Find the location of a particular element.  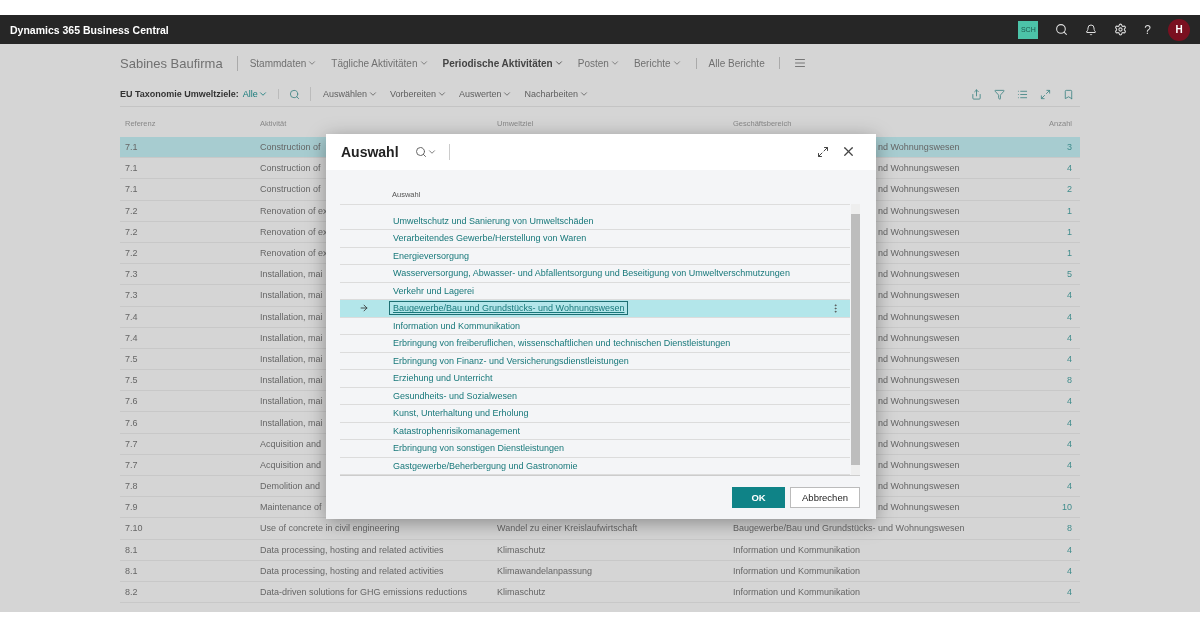

settings-icon is located at coordinates (1121, 29).